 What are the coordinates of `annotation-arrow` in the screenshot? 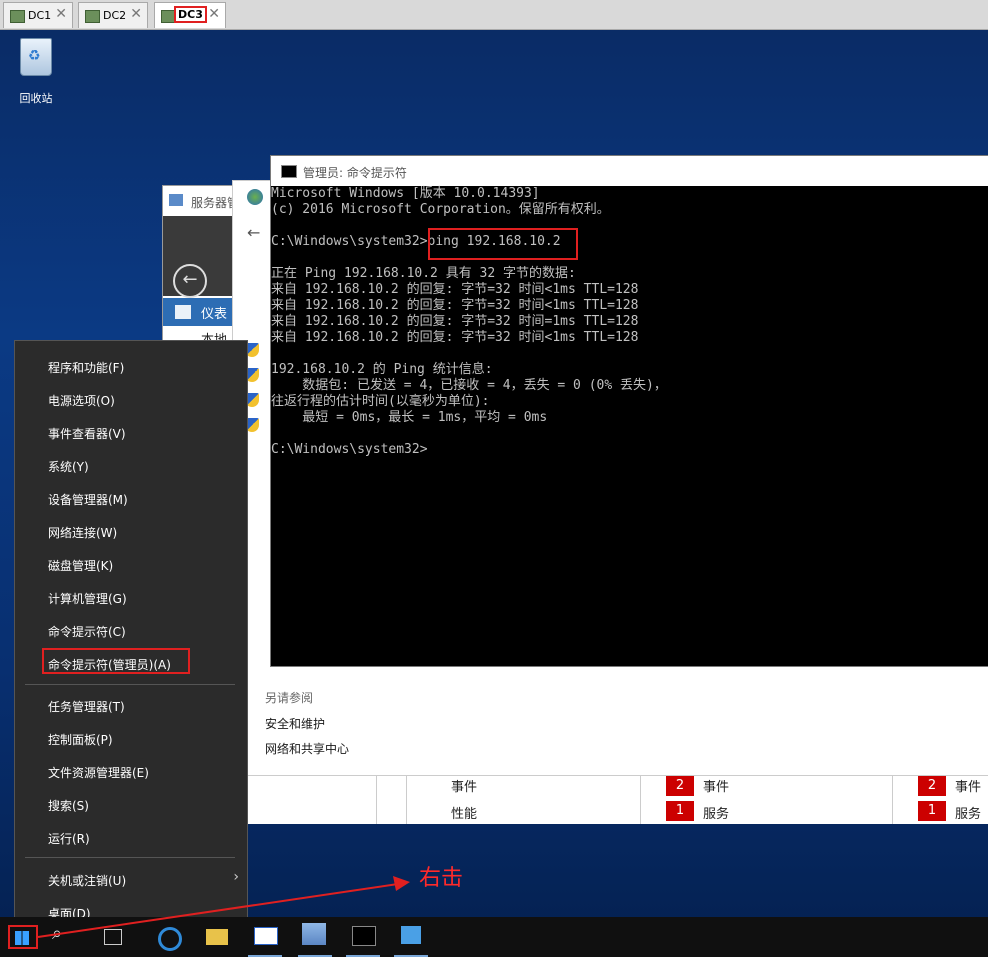 It's located at (223, 907).